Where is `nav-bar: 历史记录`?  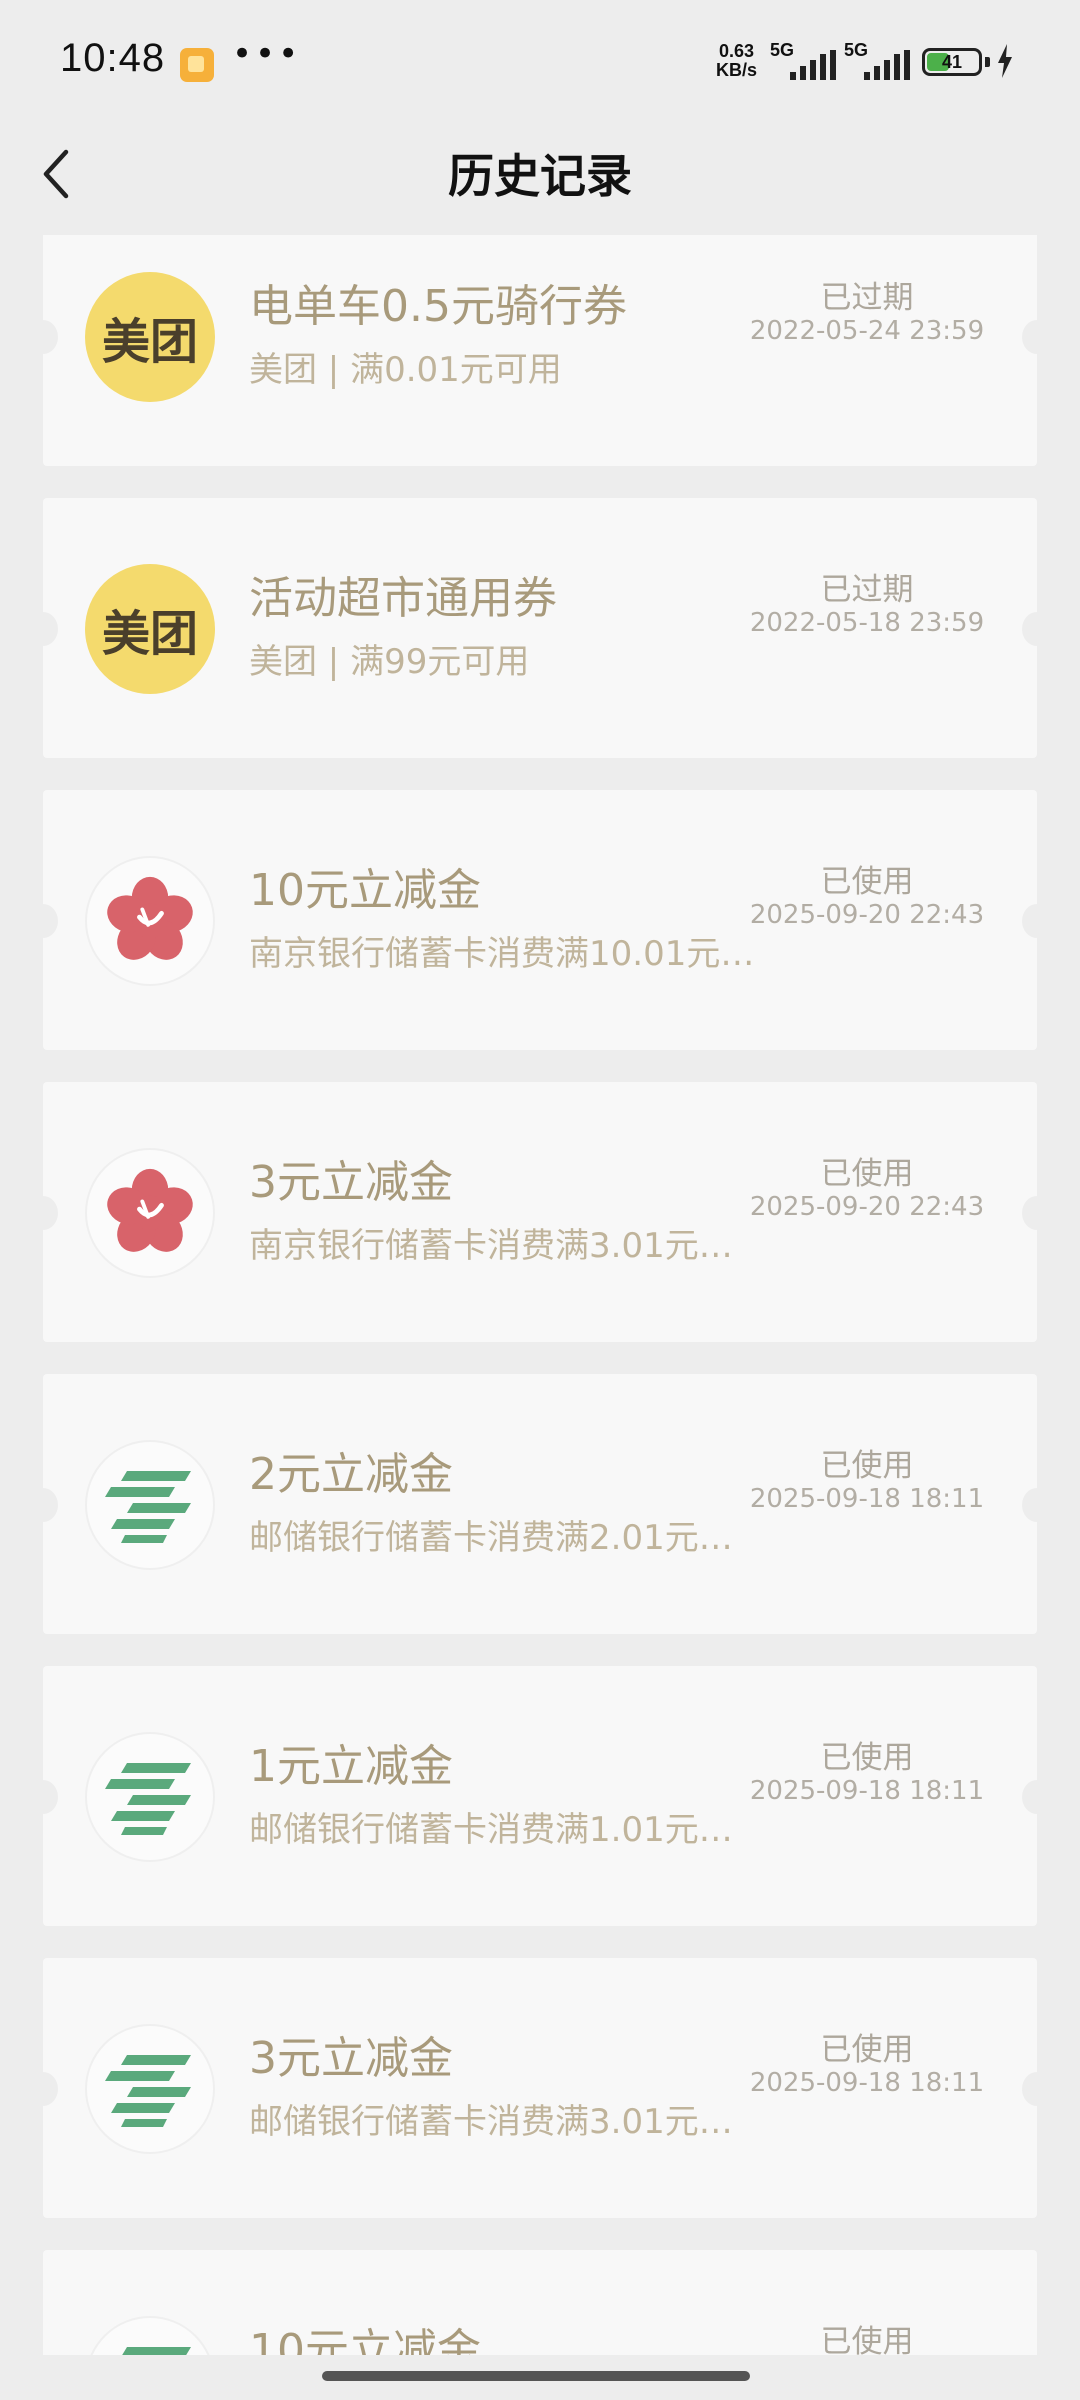
nav-bar: 历史记录 is located at coordinates (540, 175).